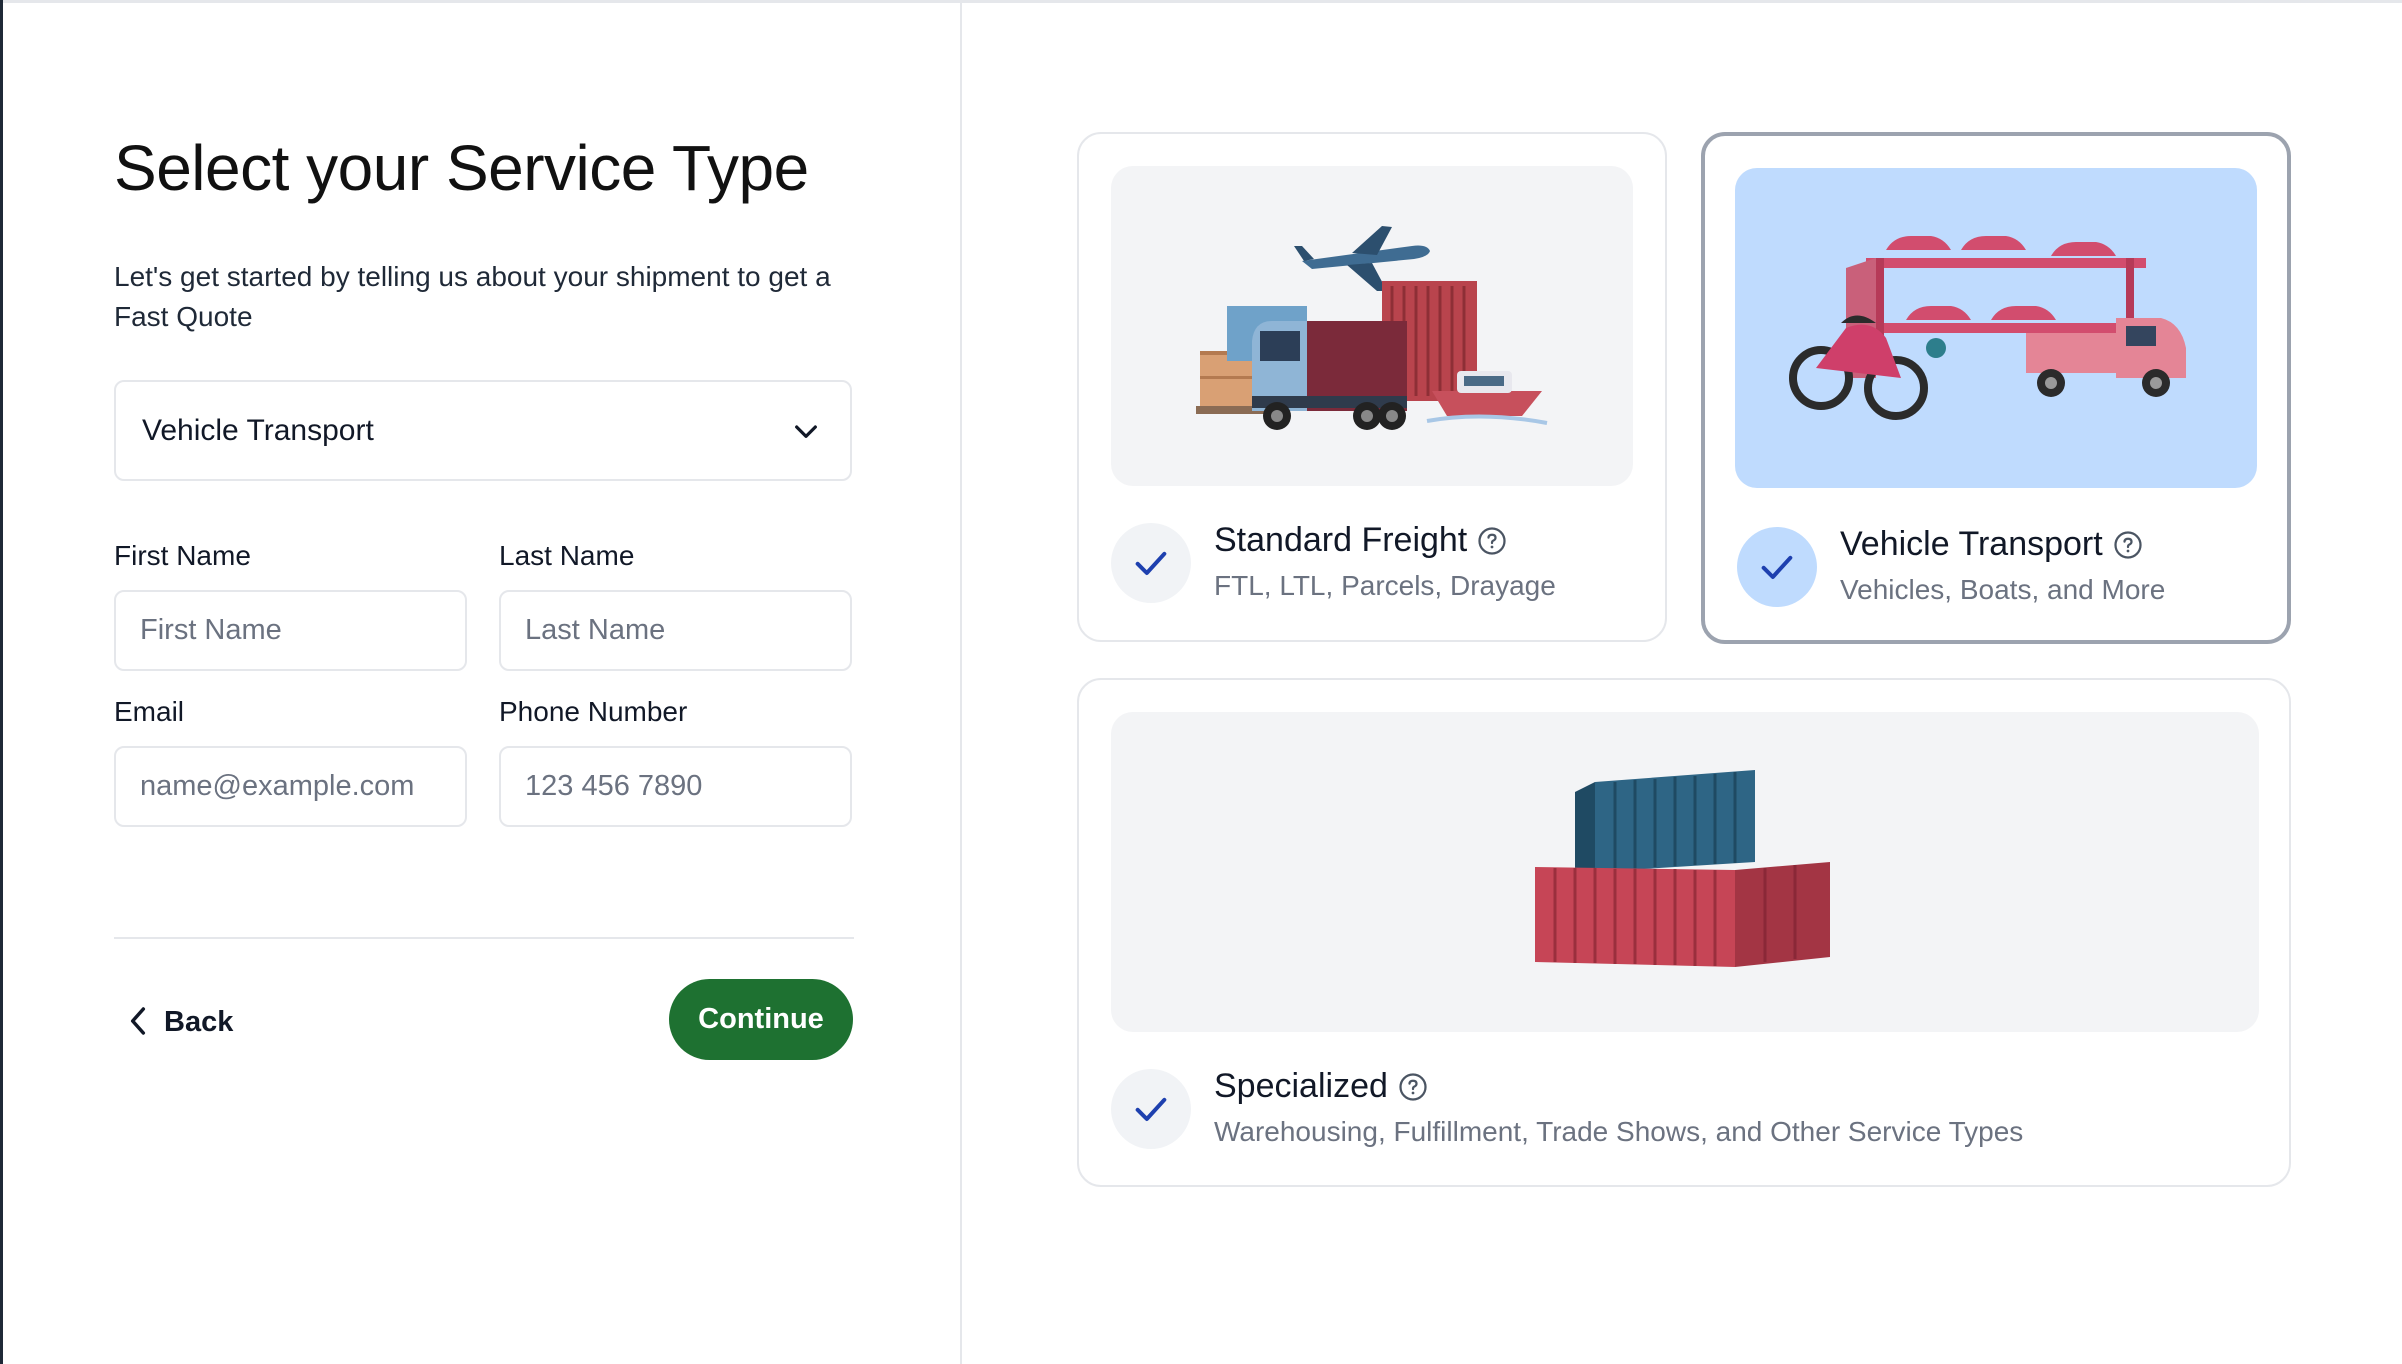 This screenshot has height=1364, width=2402. Describe the element at coordinates (567, 555) in the screenshot. I see `last-name-label: Last Name` at that location.